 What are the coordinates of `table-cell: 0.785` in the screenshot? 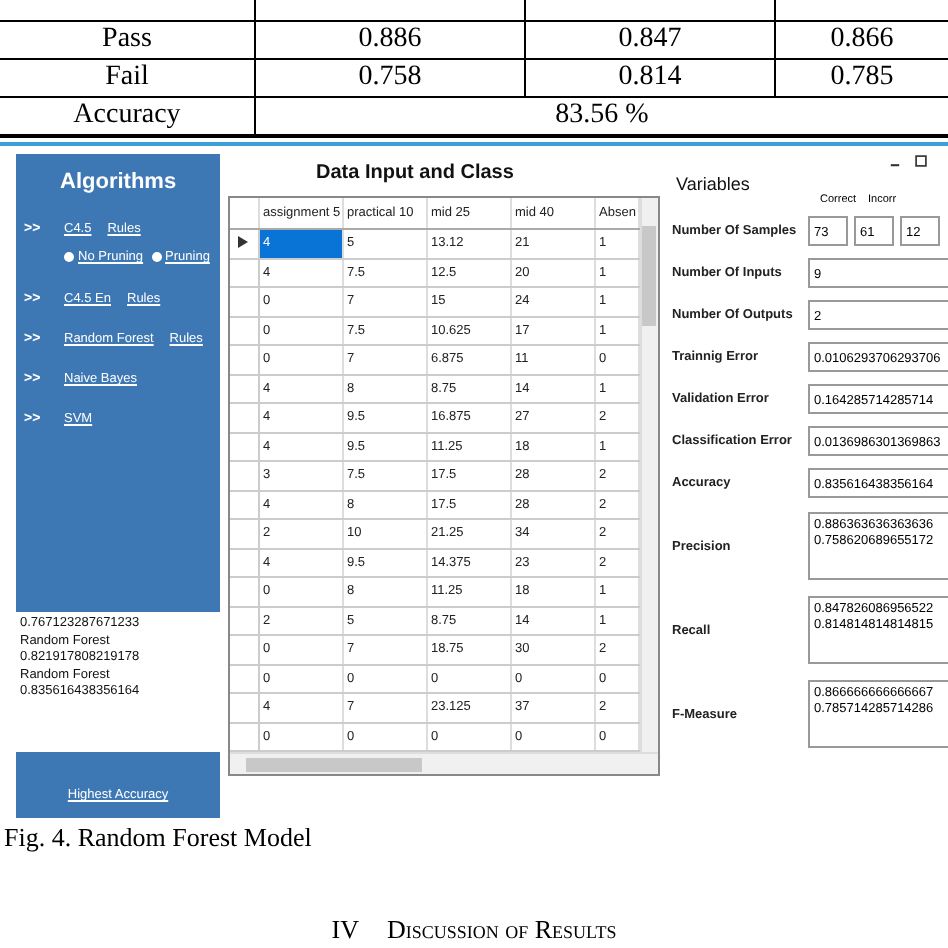 It's located at (862, 79).